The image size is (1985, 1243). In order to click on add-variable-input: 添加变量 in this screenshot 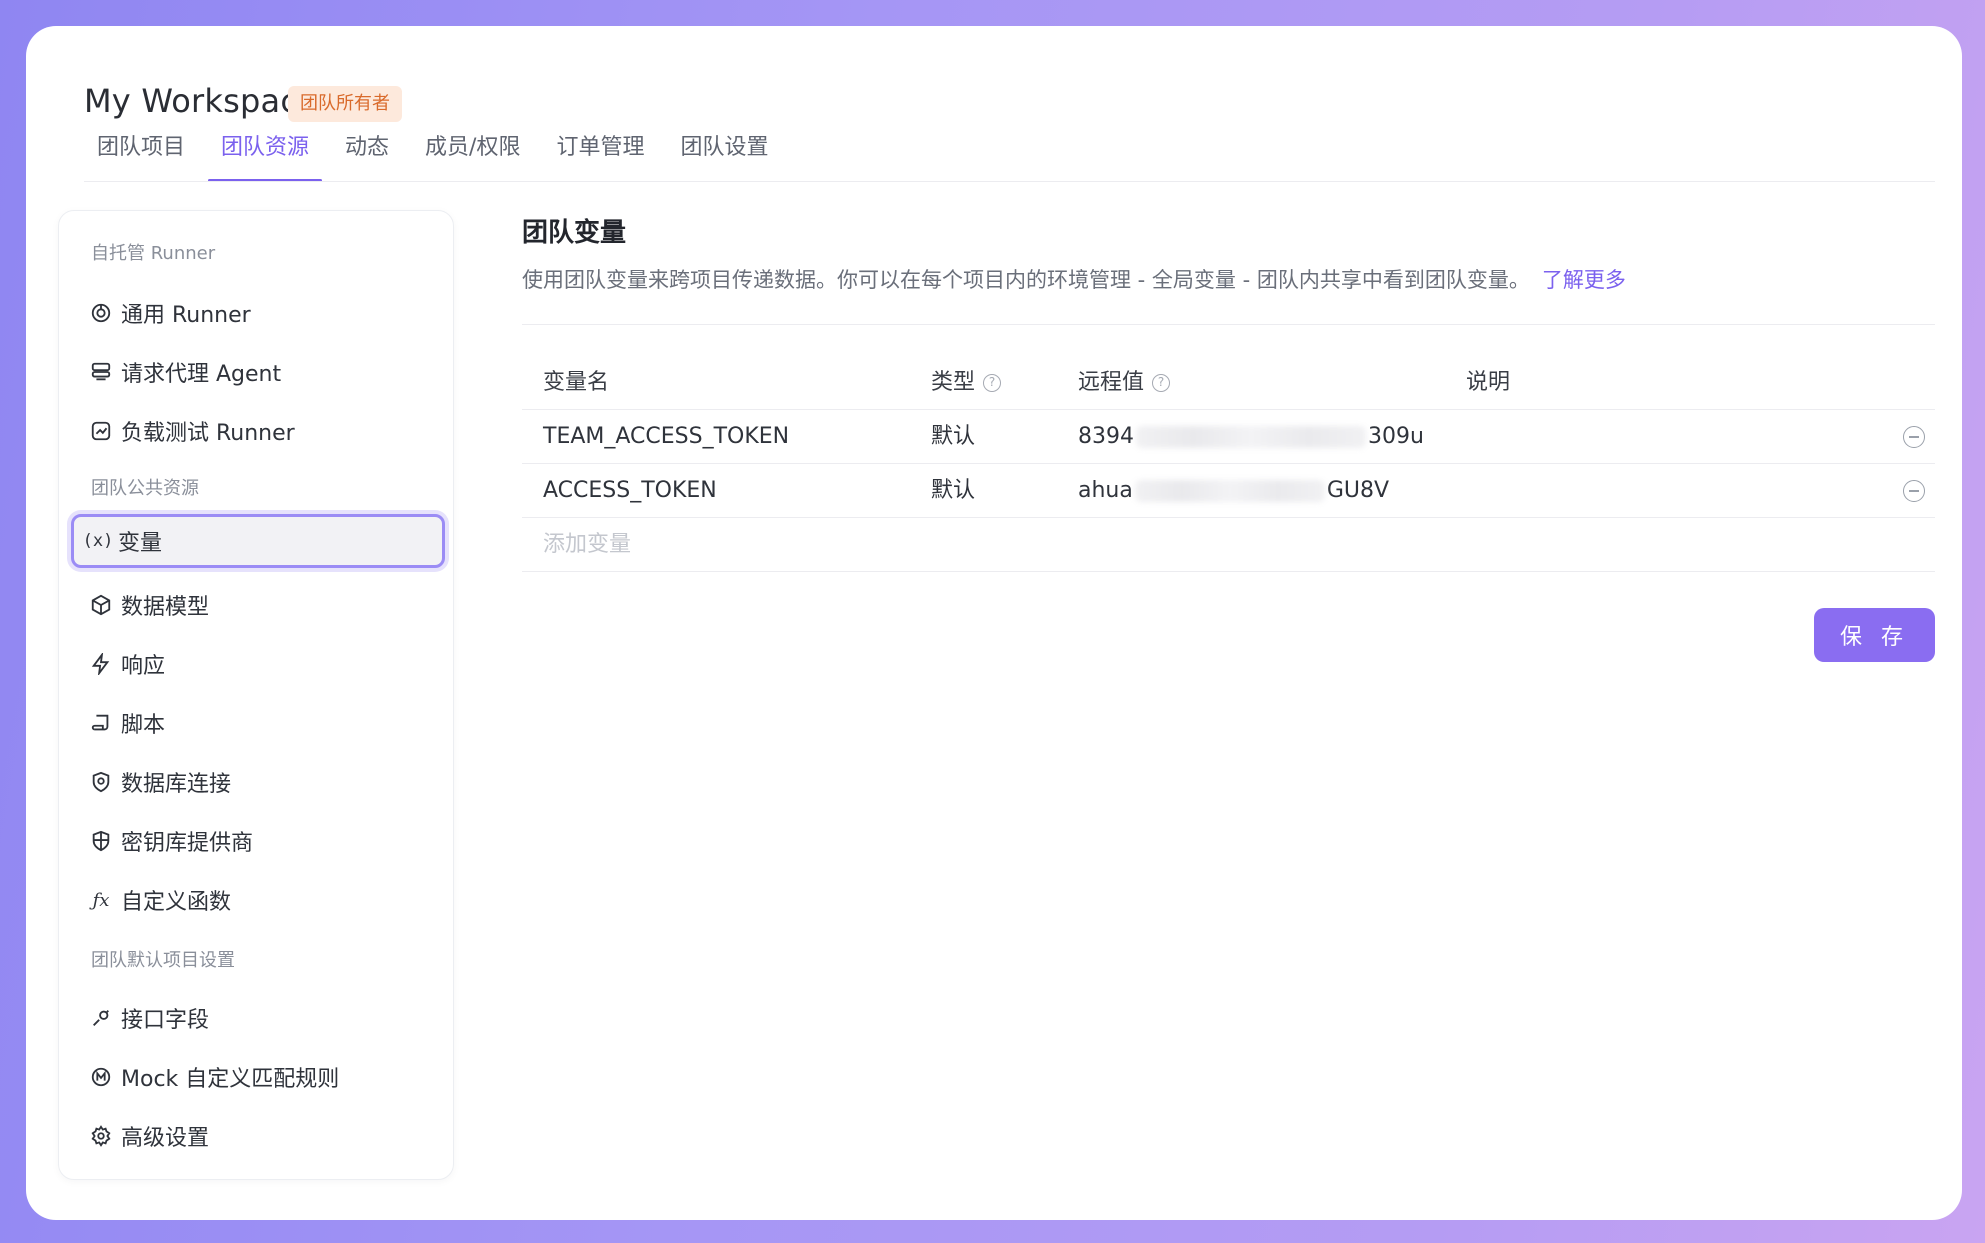, I will do `click(587, 545)`.